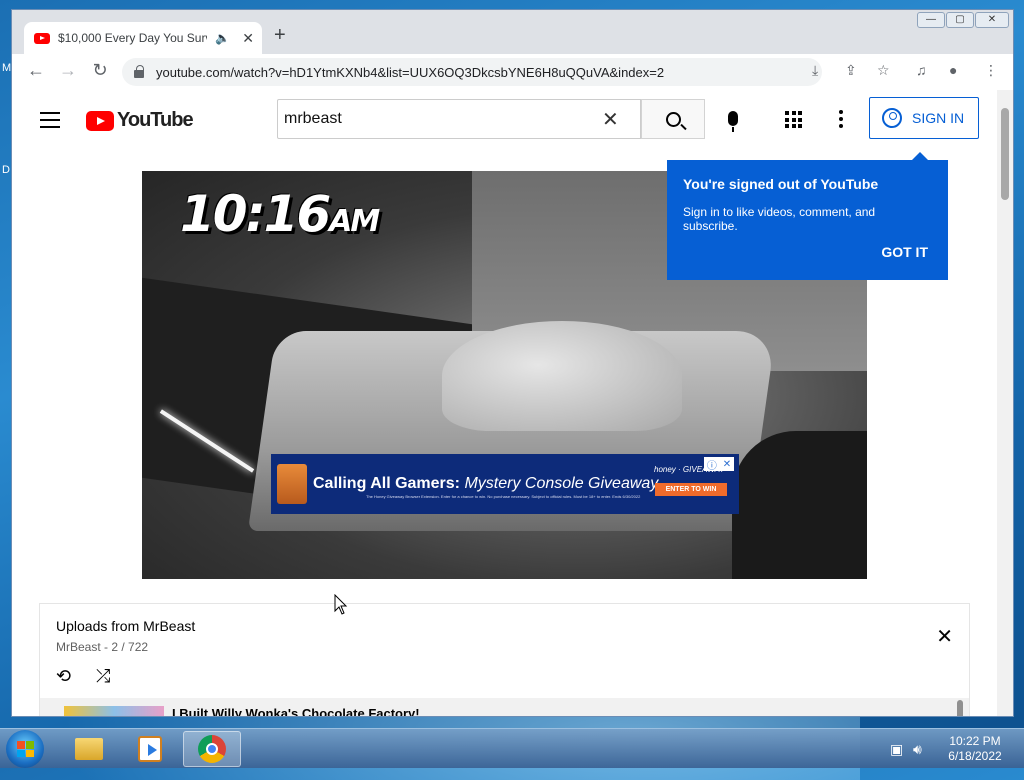  Describe the element at coordinates (280, 35) in the screenshot. I see `new-tab-button: +` at that location.